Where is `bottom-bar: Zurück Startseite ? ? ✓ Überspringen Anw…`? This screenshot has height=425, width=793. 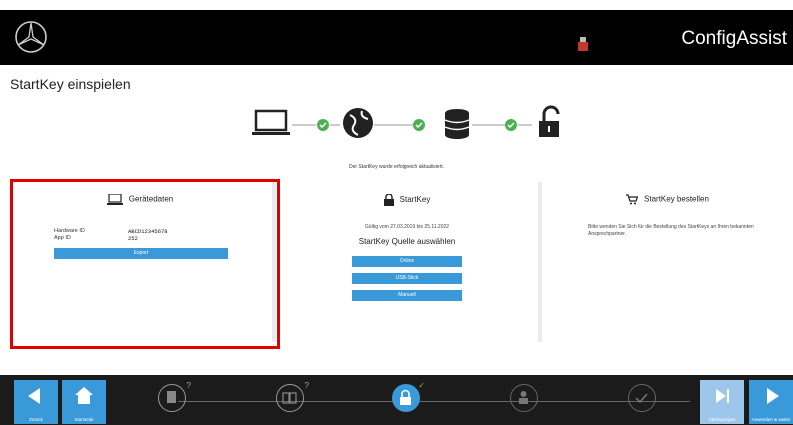
bottom-bar: Zurück Startseite ? ? ✓ Überspringen Anw… is located at coordinates (396, 400).